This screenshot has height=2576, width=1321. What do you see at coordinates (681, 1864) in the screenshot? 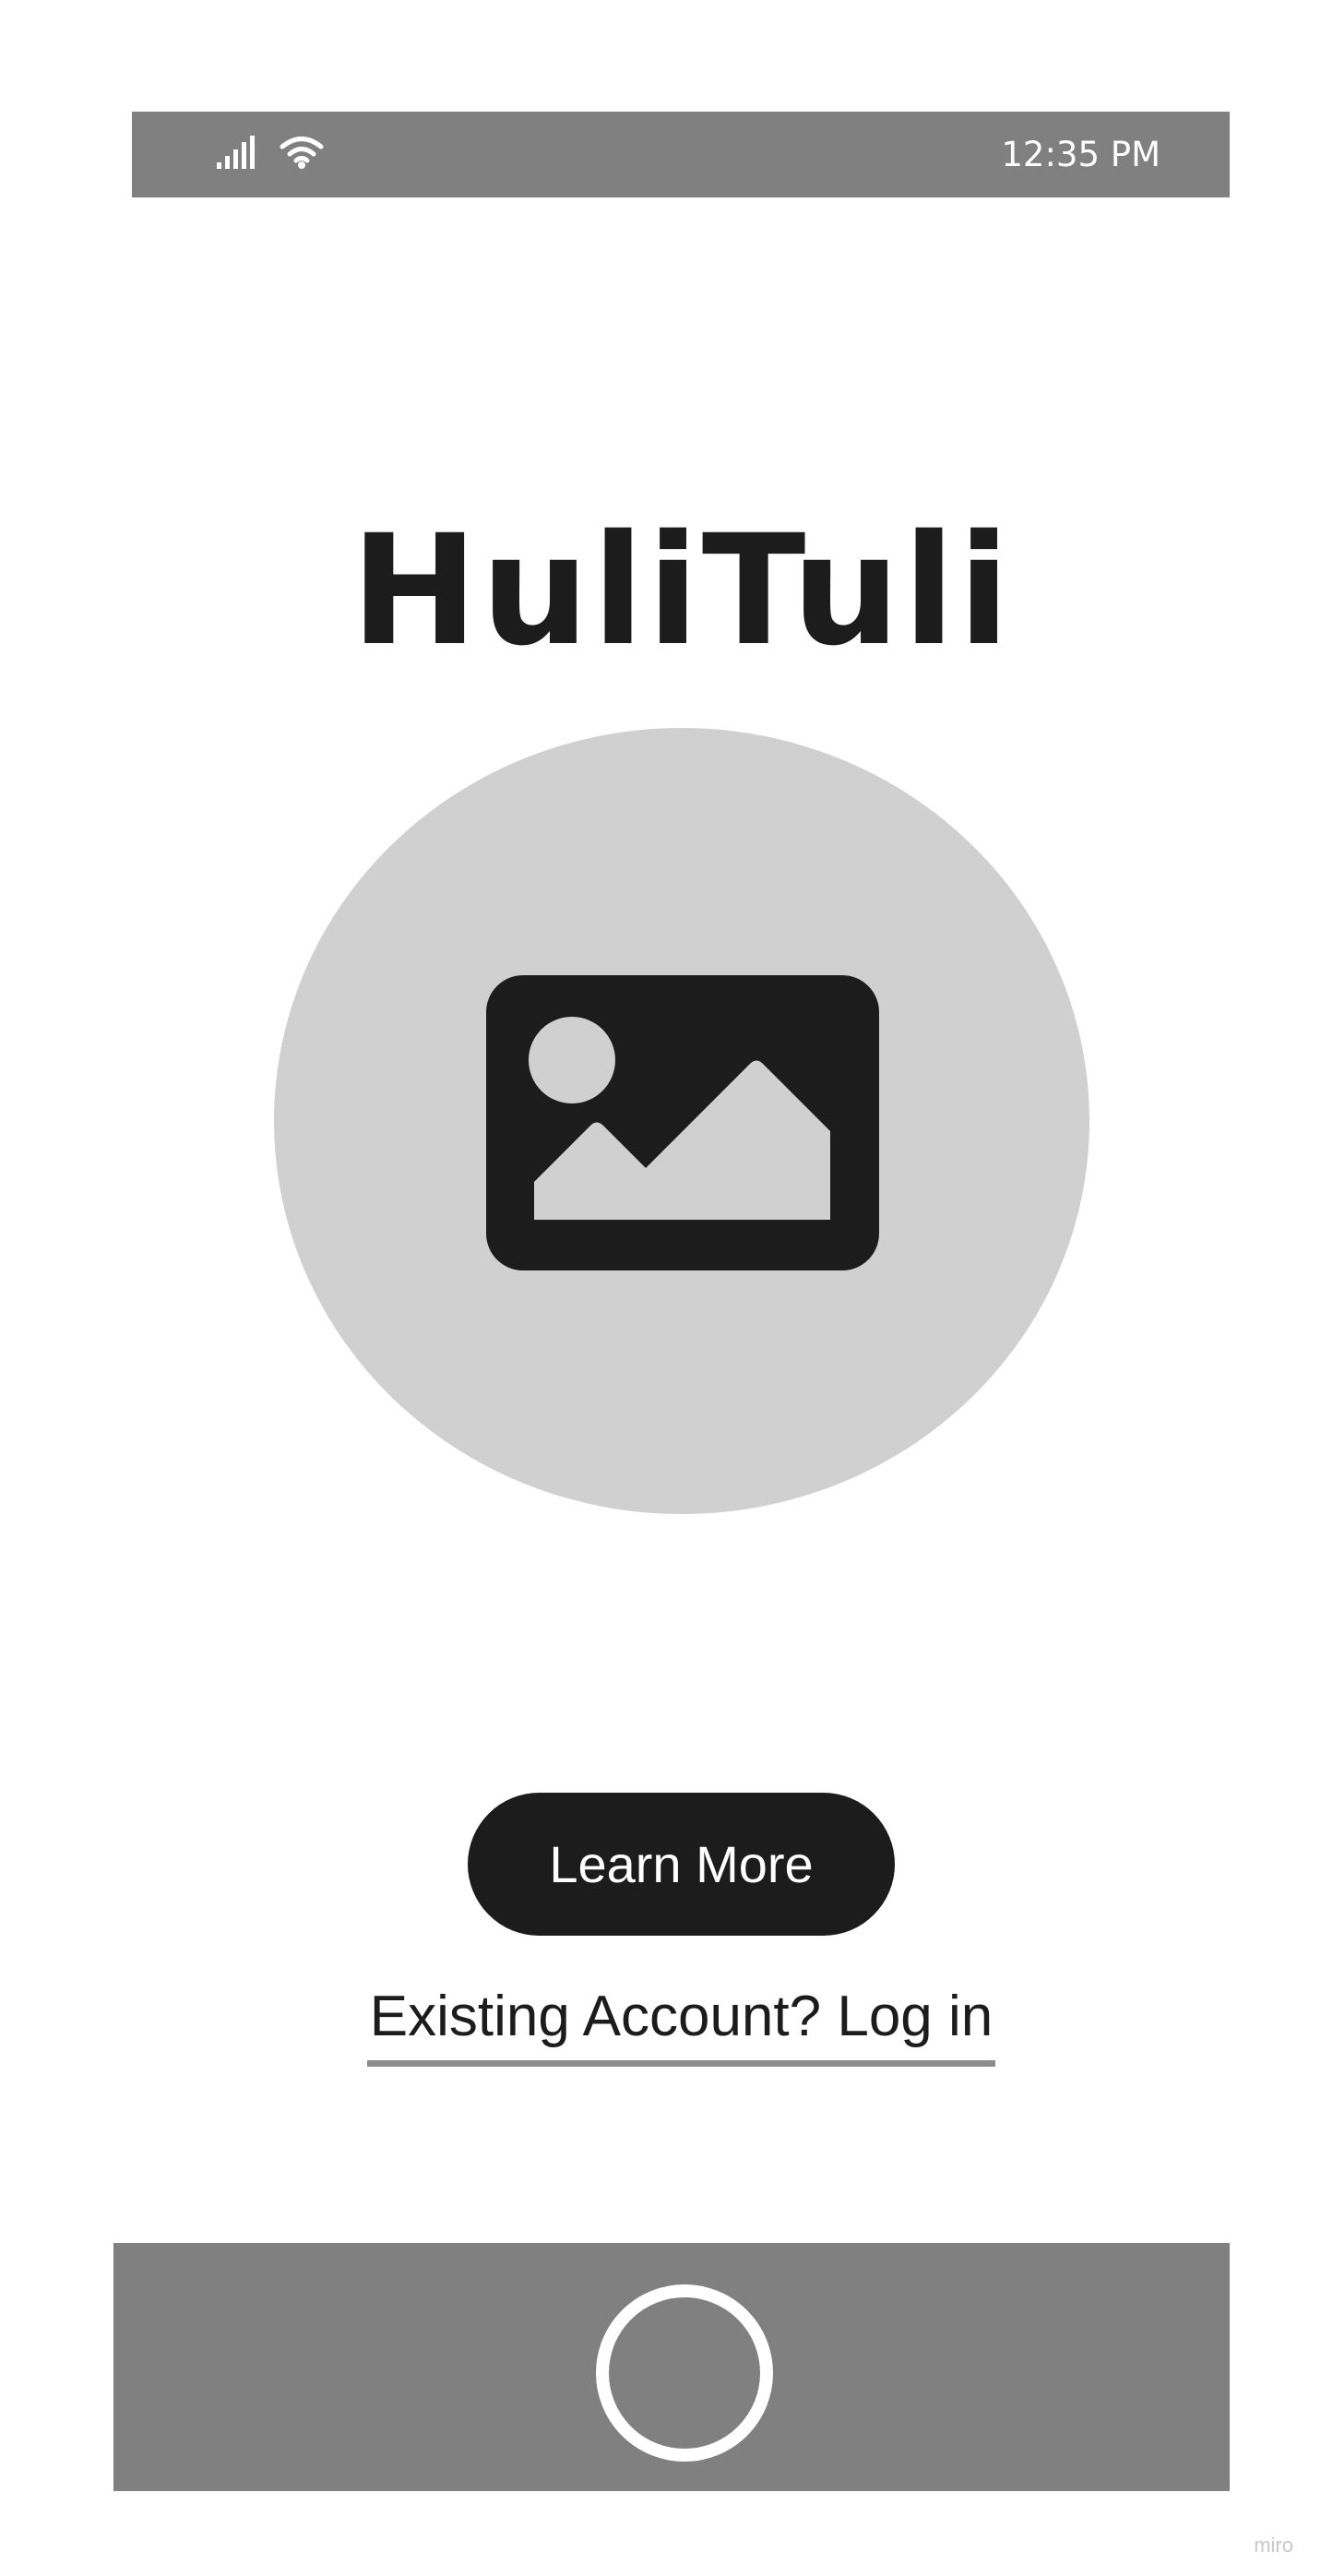
I see `learn-more-button: Learn More` at bounding box center [681, 1864].